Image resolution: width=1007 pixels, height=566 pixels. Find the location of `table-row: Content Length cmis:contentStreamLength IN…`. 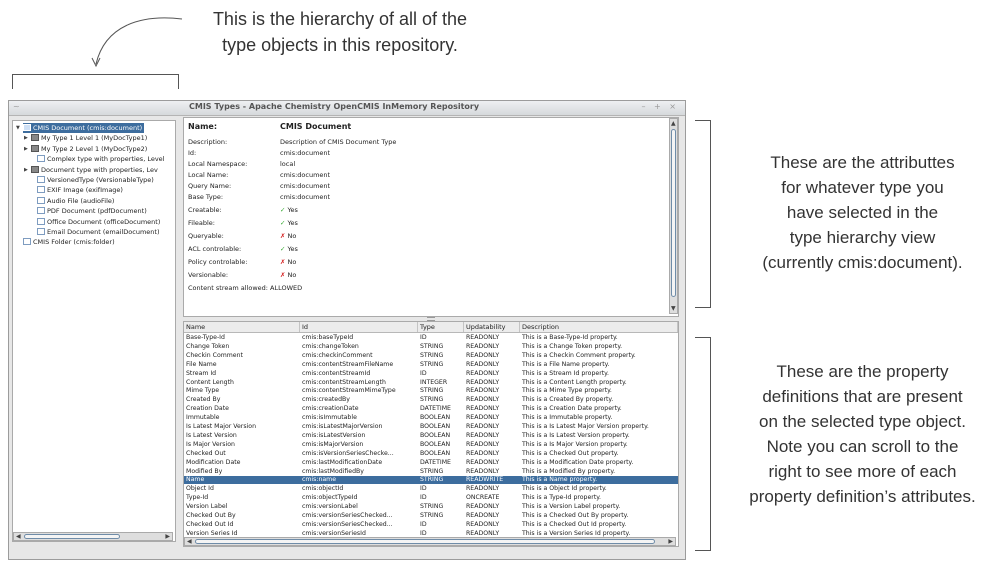

table-row: Content Length cmis:contentStreamLength IN… is located at coordinates (431, 383).